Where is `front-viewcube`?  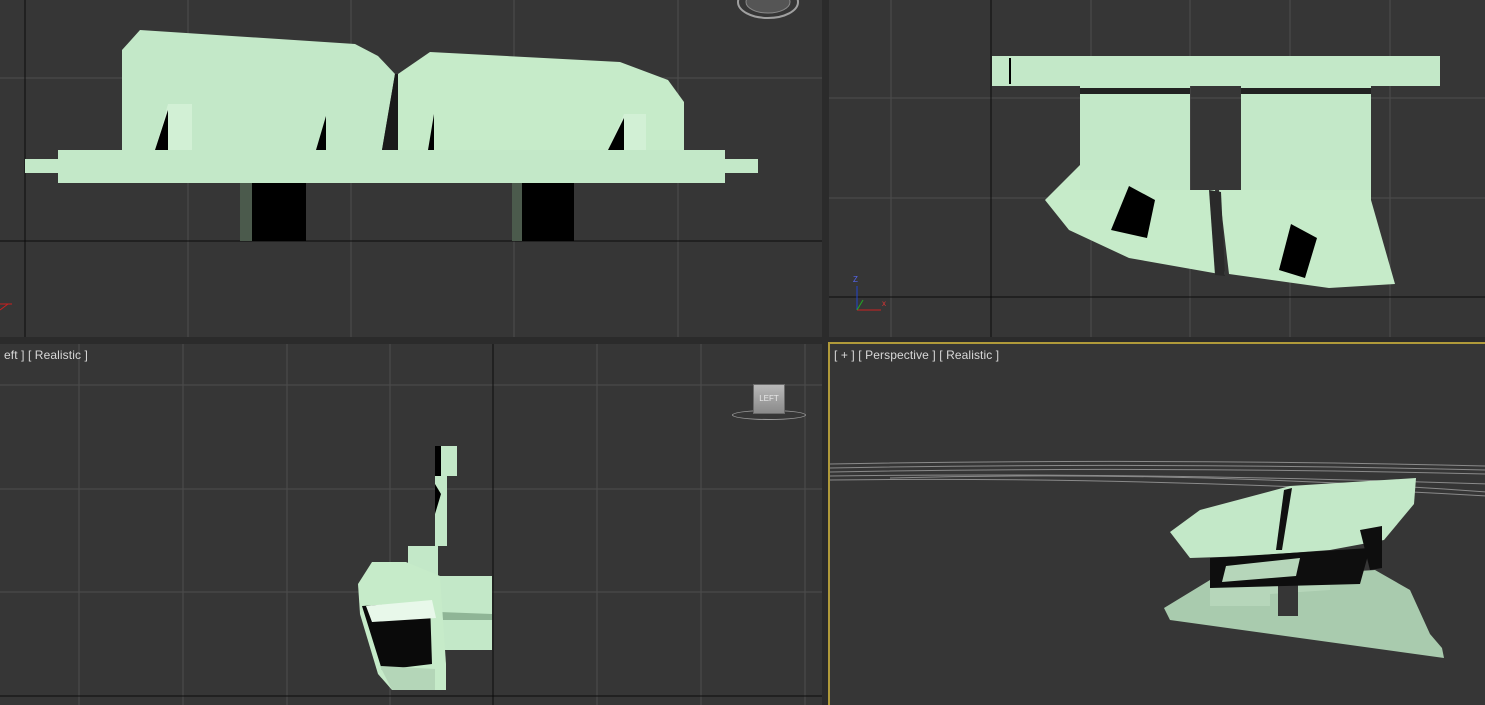 front-viewcube is located at coordinates (768, 9).